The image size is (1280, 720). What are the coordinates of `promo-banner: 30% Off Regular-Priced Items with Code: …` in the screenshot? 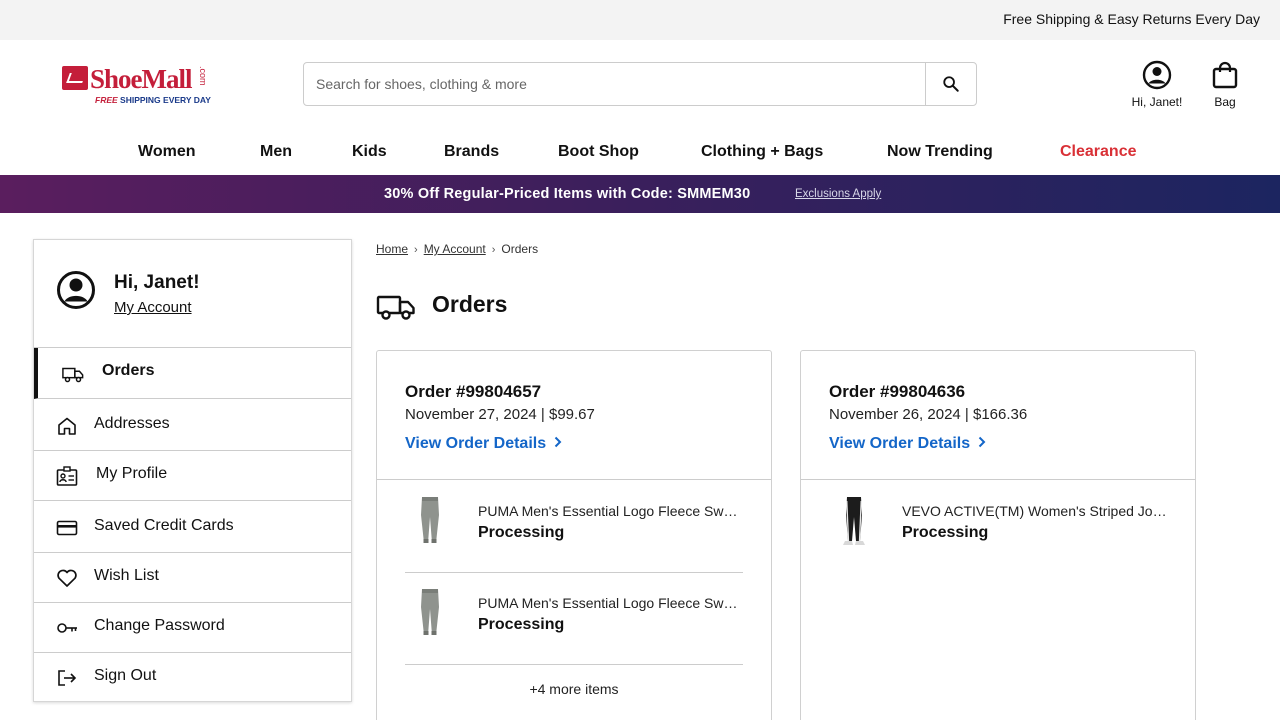 It's located at (640, 194).